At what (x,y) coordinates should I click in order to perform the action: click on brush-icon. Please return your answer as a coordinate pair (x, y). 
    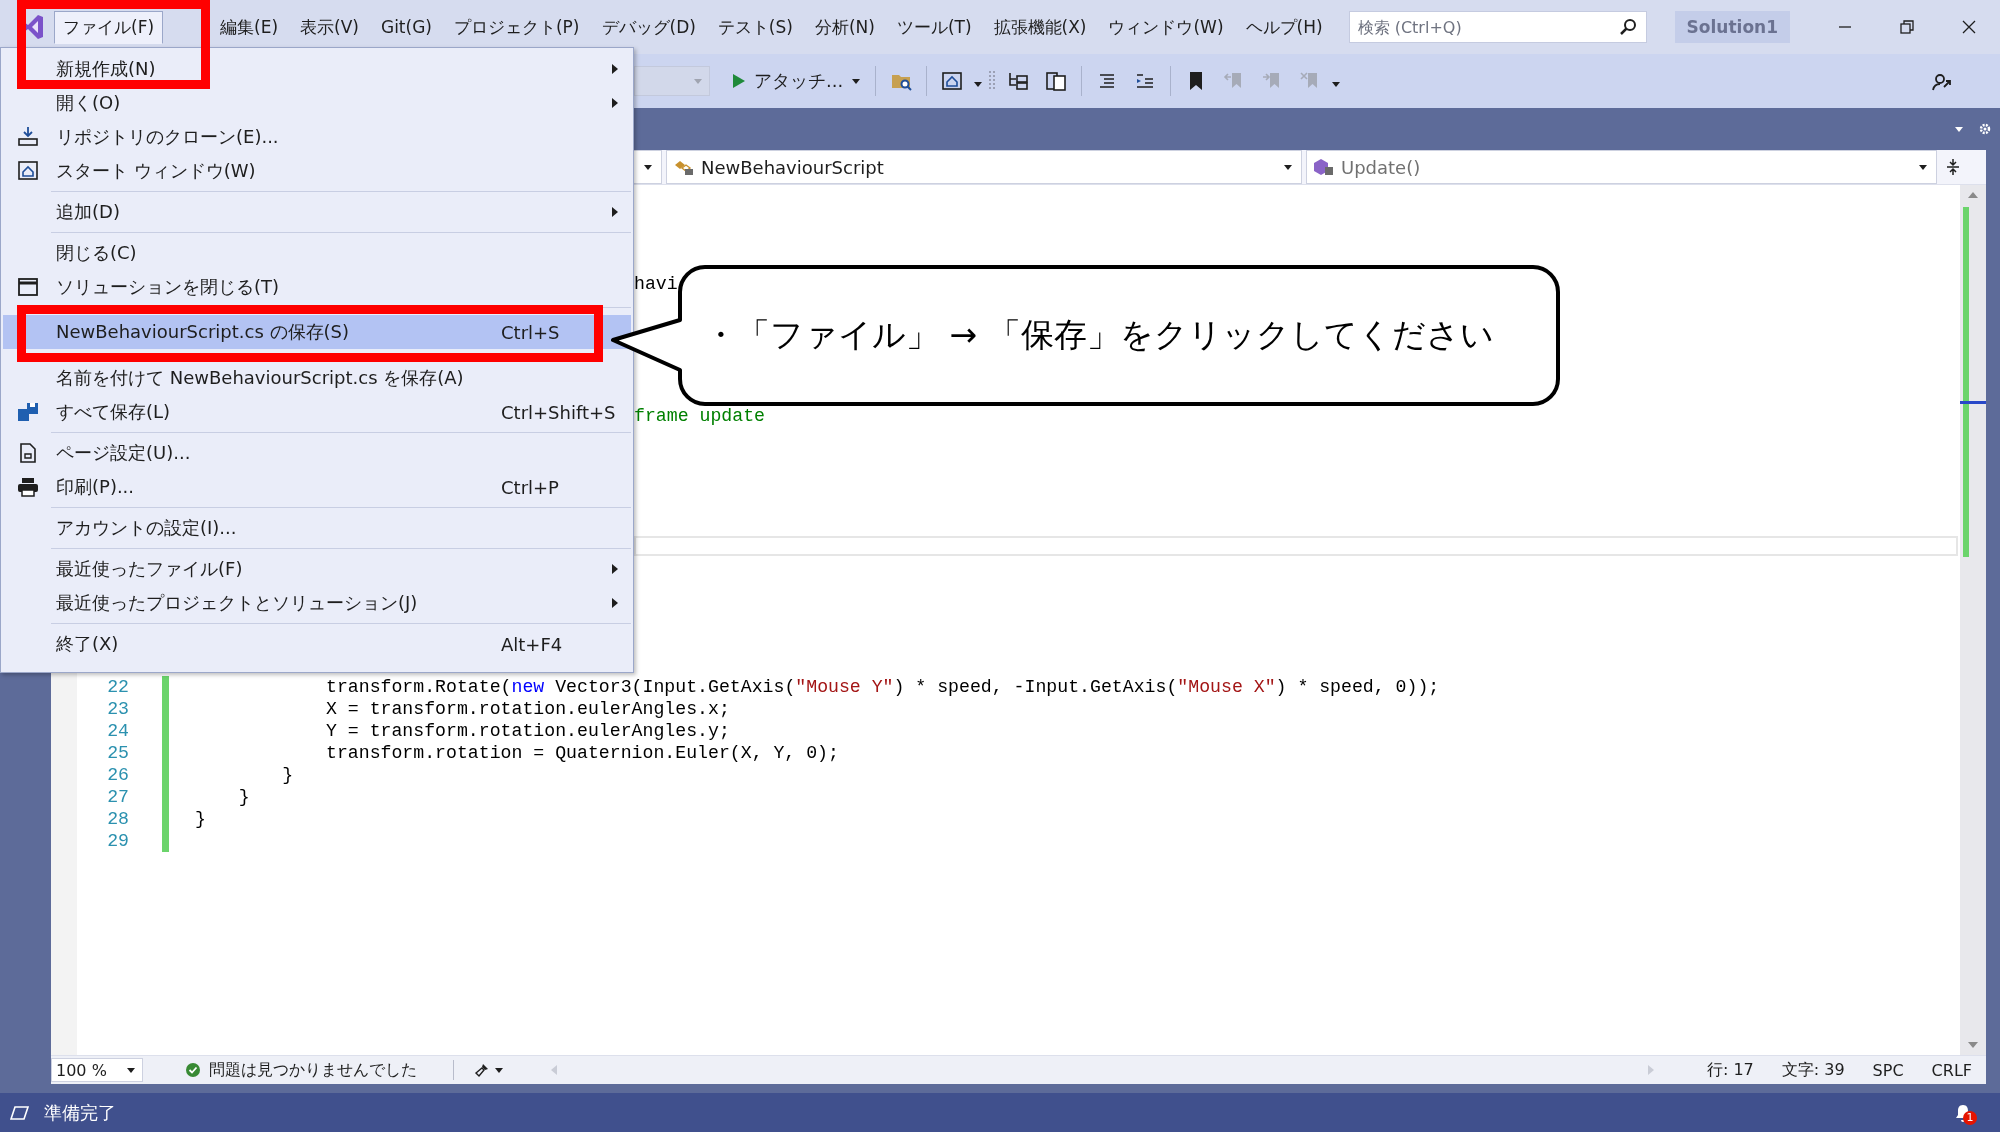
    Looking at the image, I should click on (482, 1070).